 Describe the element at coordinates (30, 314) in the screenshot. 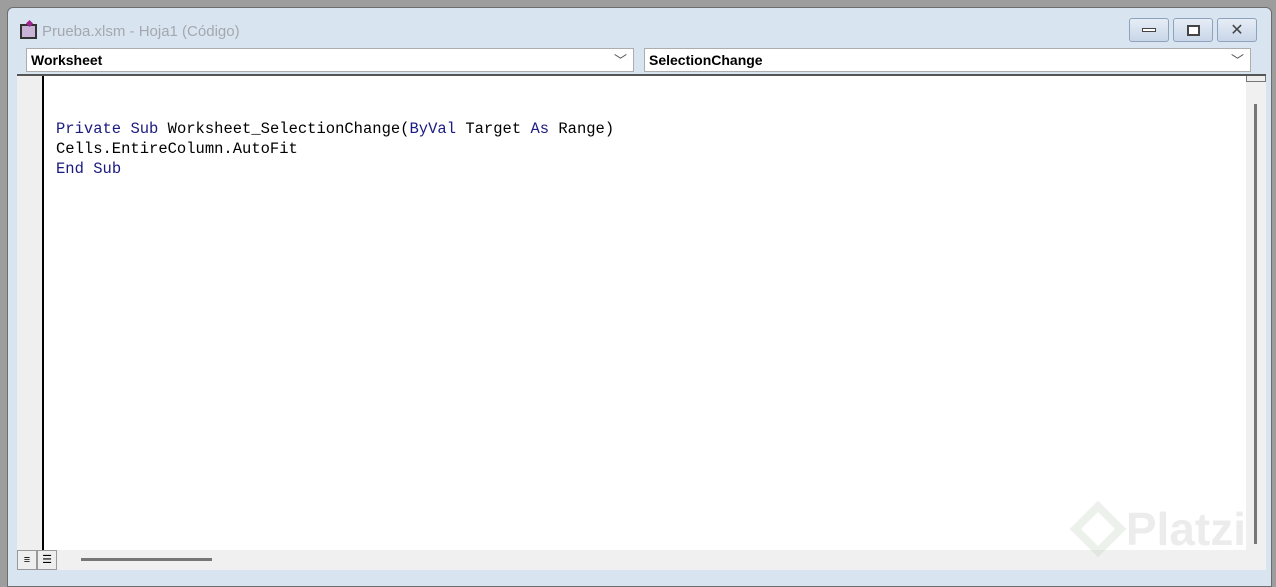

I see `margin-indicator-bar` at that location.